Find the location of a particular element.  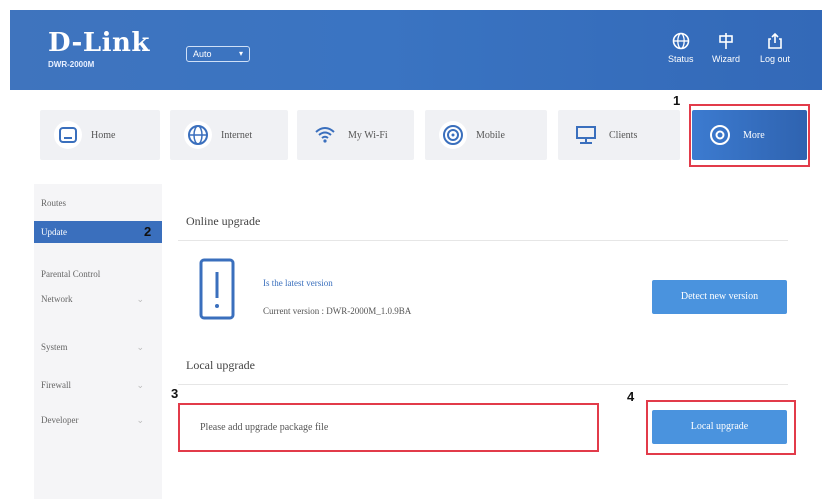

wizard-icon is located at coordinates (726, 41).